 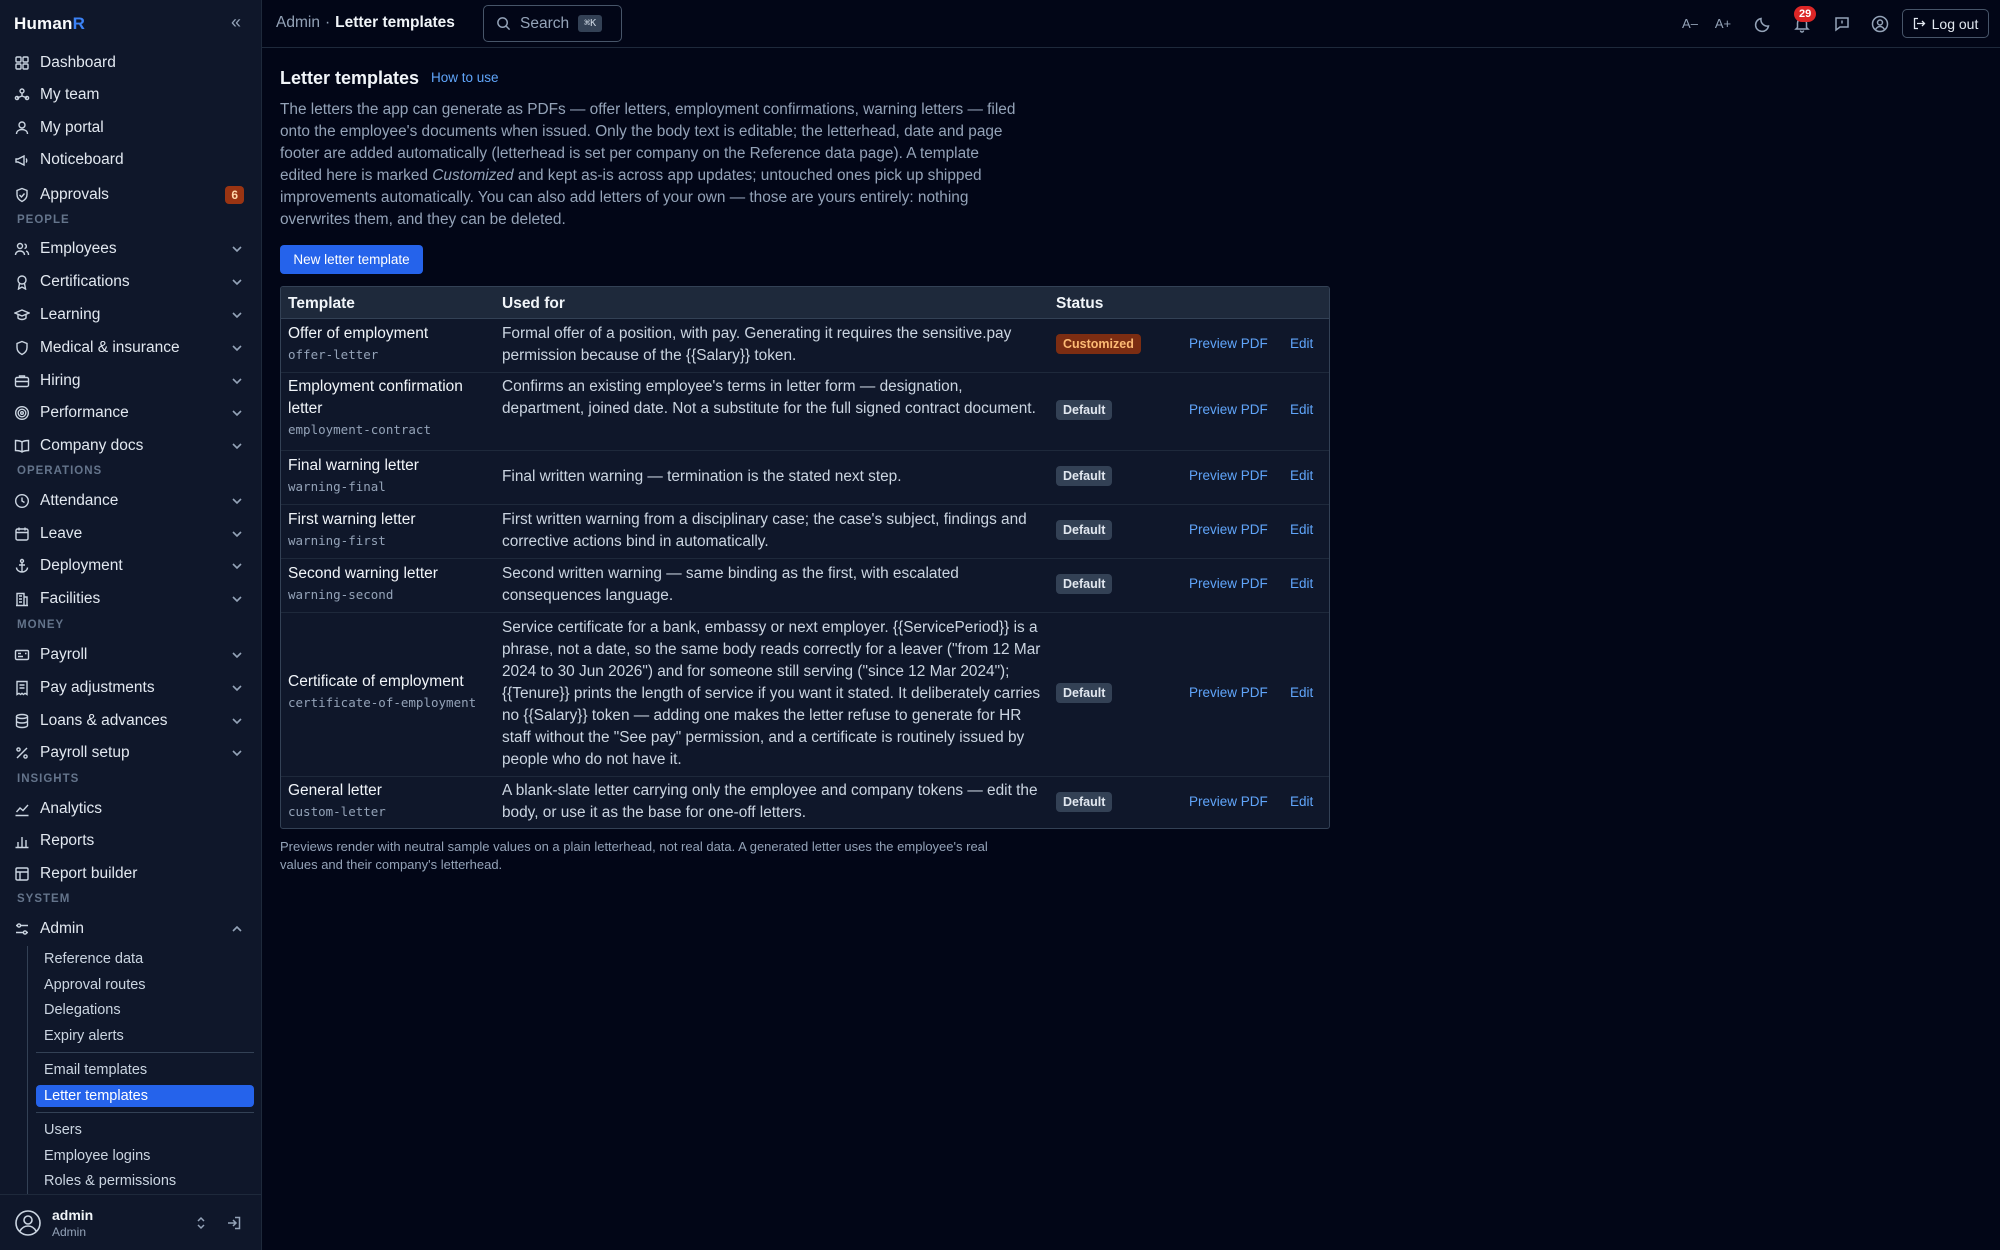 What do you see at coordinates (130, 381) in the screenshot?
I see `sidebar-item-hiring: Hiring` at bounding box center [130, 381].